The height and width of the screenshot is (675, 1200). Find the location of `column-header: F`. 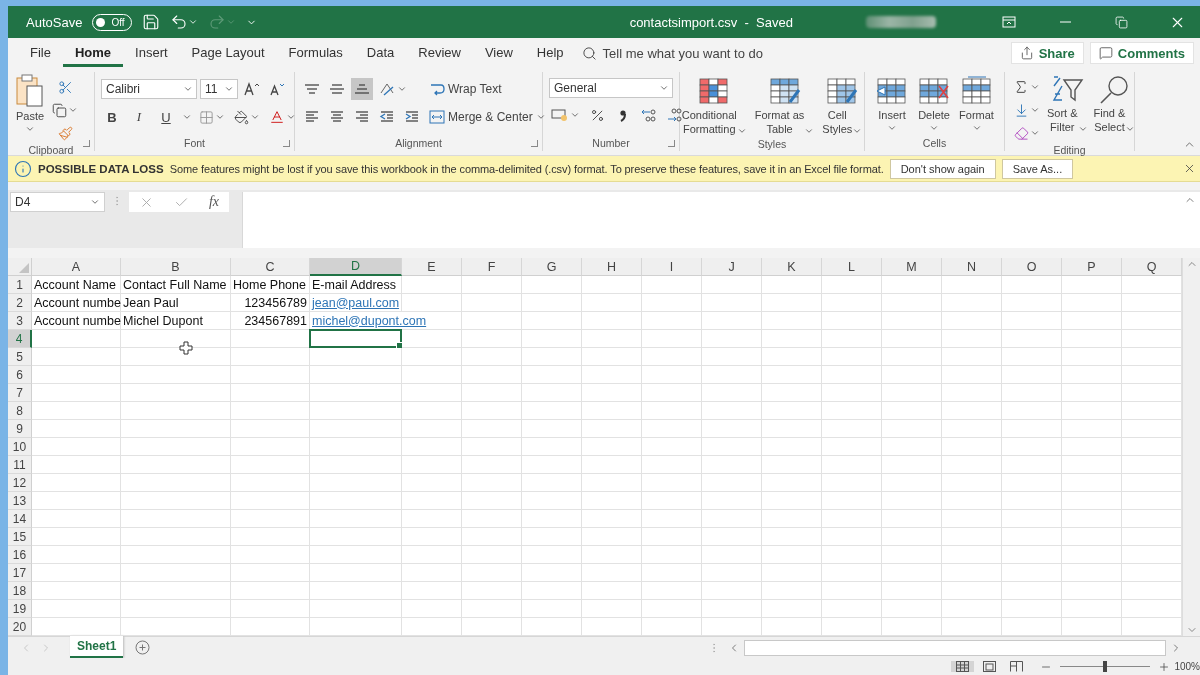

column-header: F is located at coordinates (492, 267).